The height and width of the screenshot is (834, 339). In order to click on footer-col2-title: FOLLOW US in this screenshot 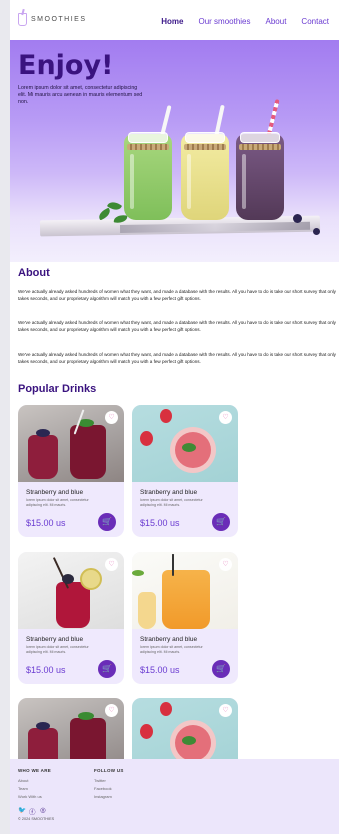, I will do `click(109, 770)`.